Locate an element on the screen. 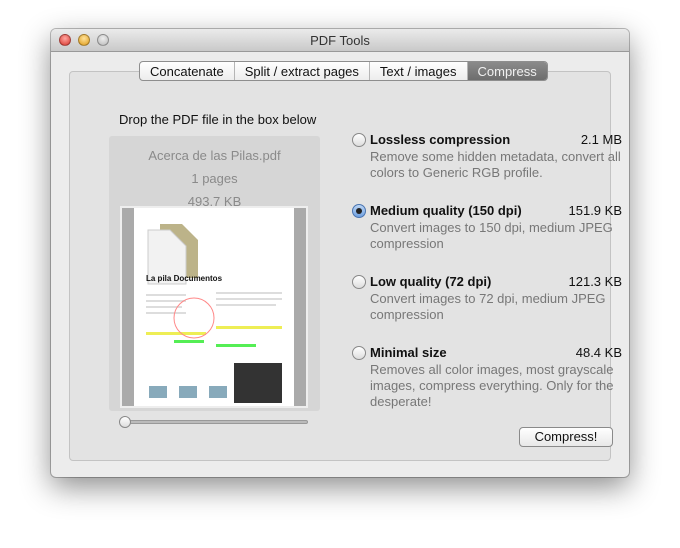  page-count: 1 pages is located at coordinates (214, 178).